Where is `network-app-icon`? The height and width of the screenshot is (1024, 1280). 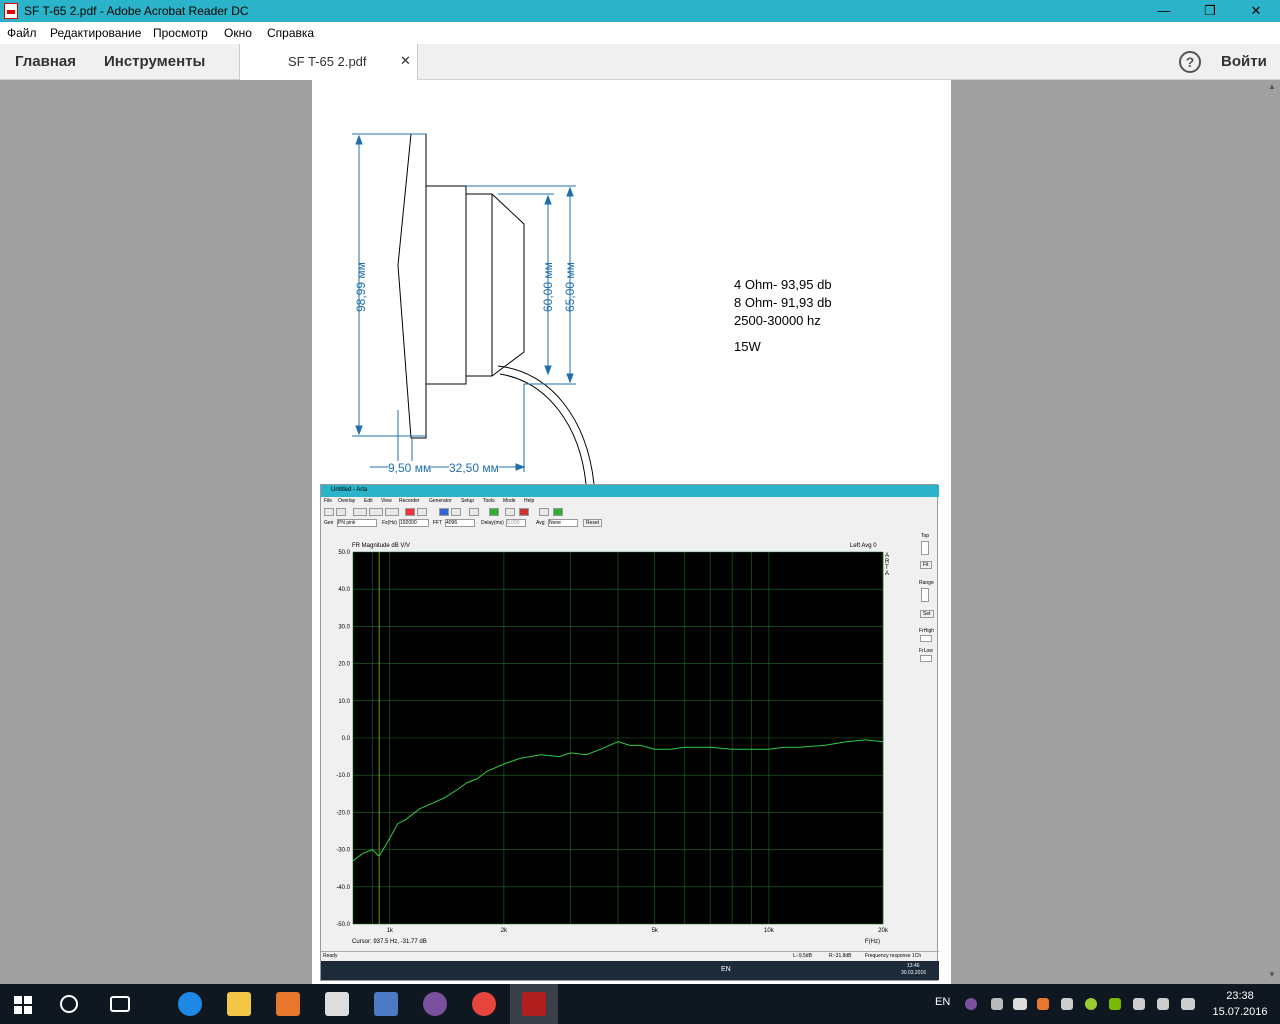 network-app-icon is located at coordinates (386, 1004).